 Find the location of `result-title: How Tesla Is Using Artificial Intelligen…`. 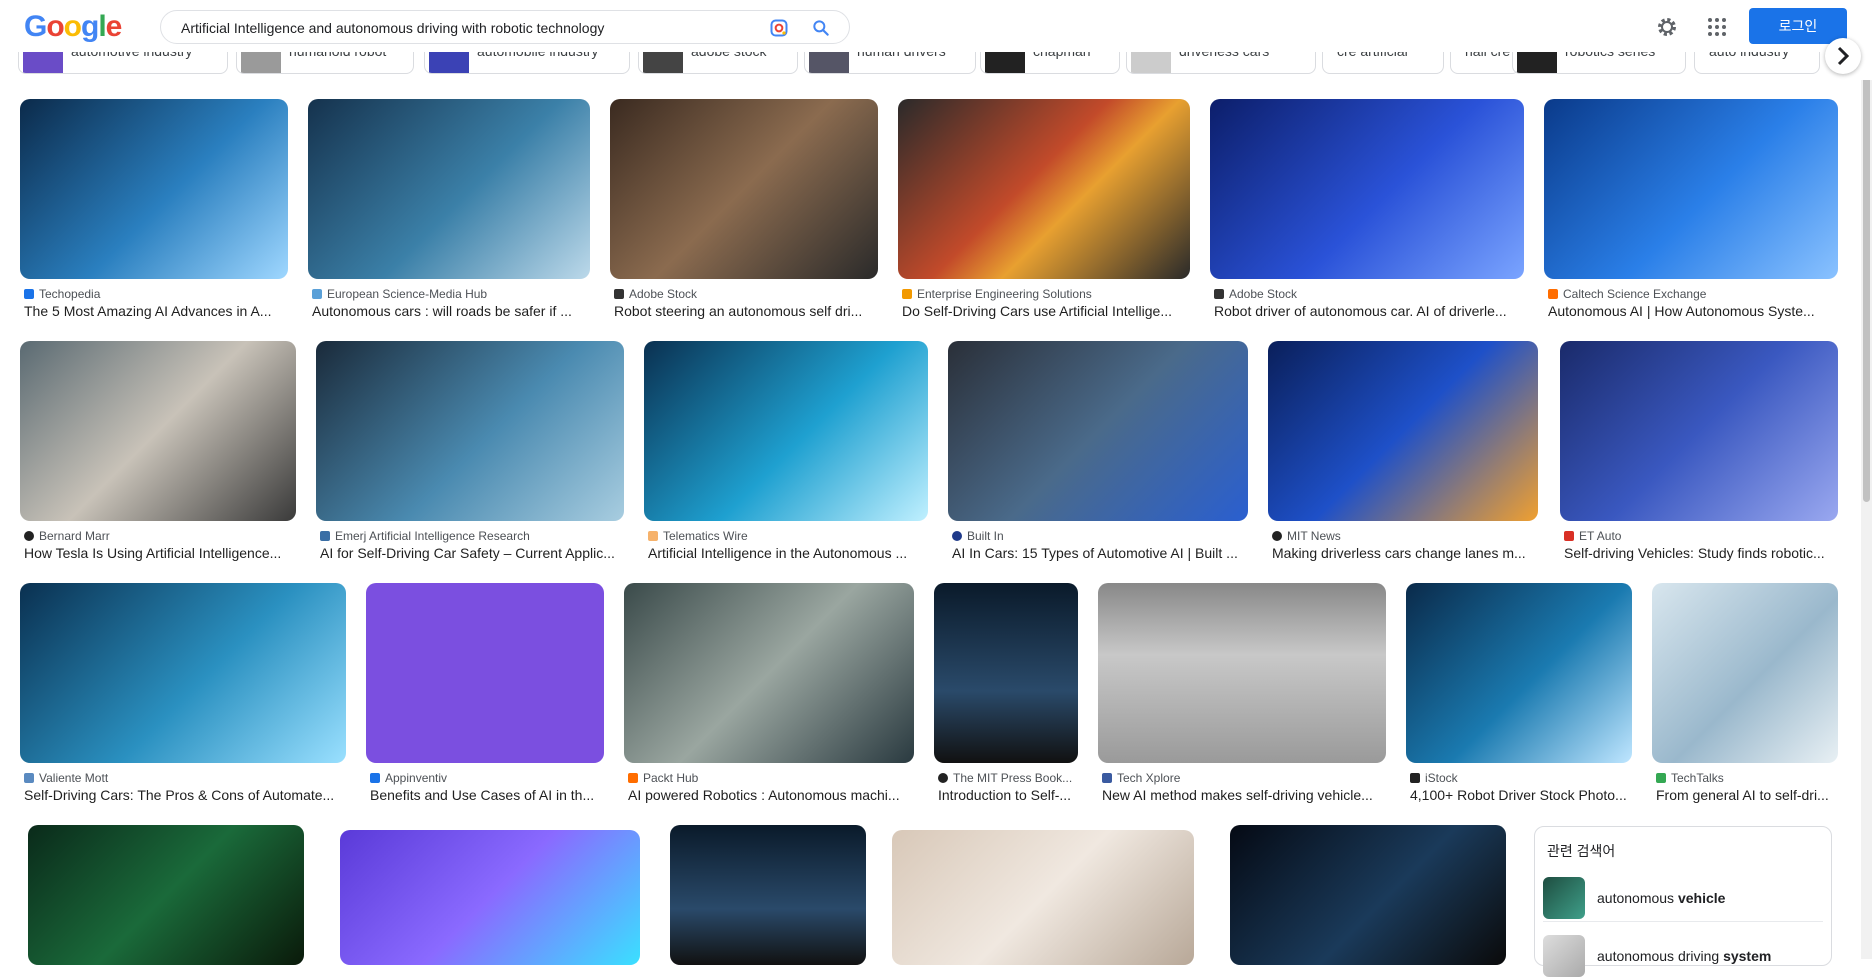

result-title: How Tesla Is Using Artificial Intelligen… is located at coordinates (160, 553).